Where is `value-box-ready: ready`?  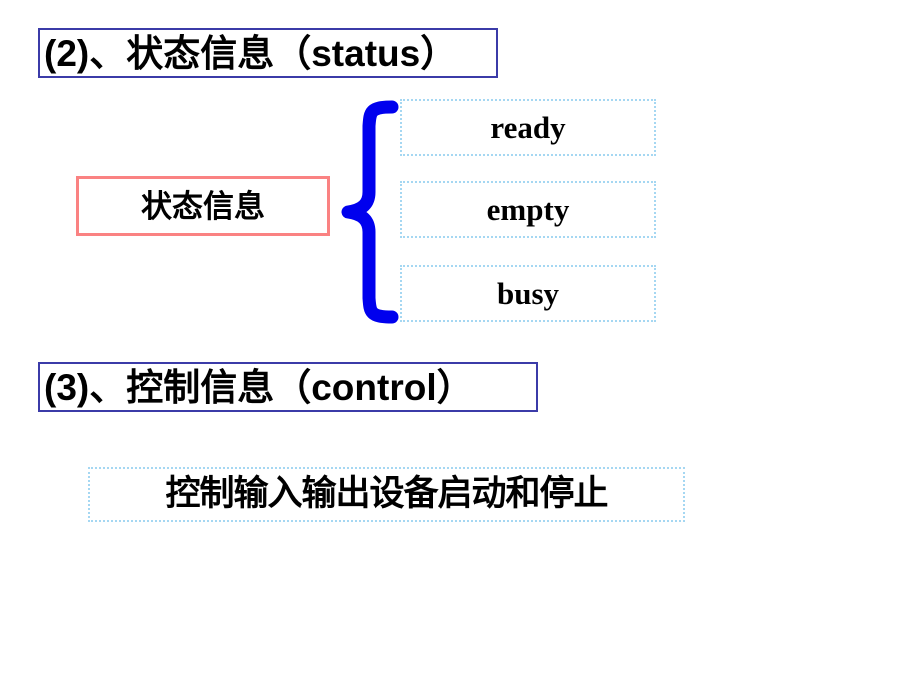 value-box-ready: ready is located at coordinates (528, 127).